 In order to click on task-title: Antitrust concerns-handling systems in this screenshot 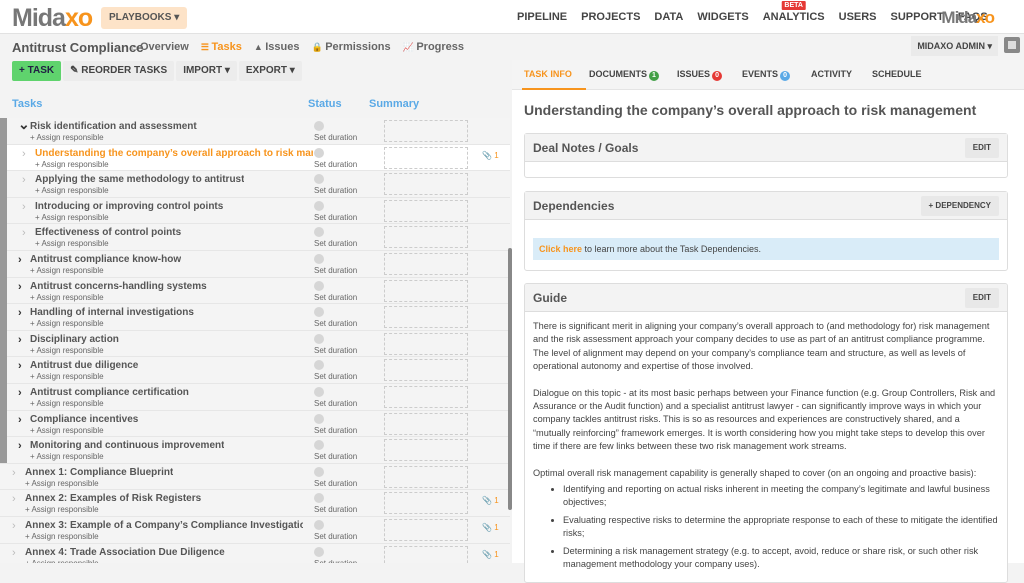, I will do `click(118, 286)`.